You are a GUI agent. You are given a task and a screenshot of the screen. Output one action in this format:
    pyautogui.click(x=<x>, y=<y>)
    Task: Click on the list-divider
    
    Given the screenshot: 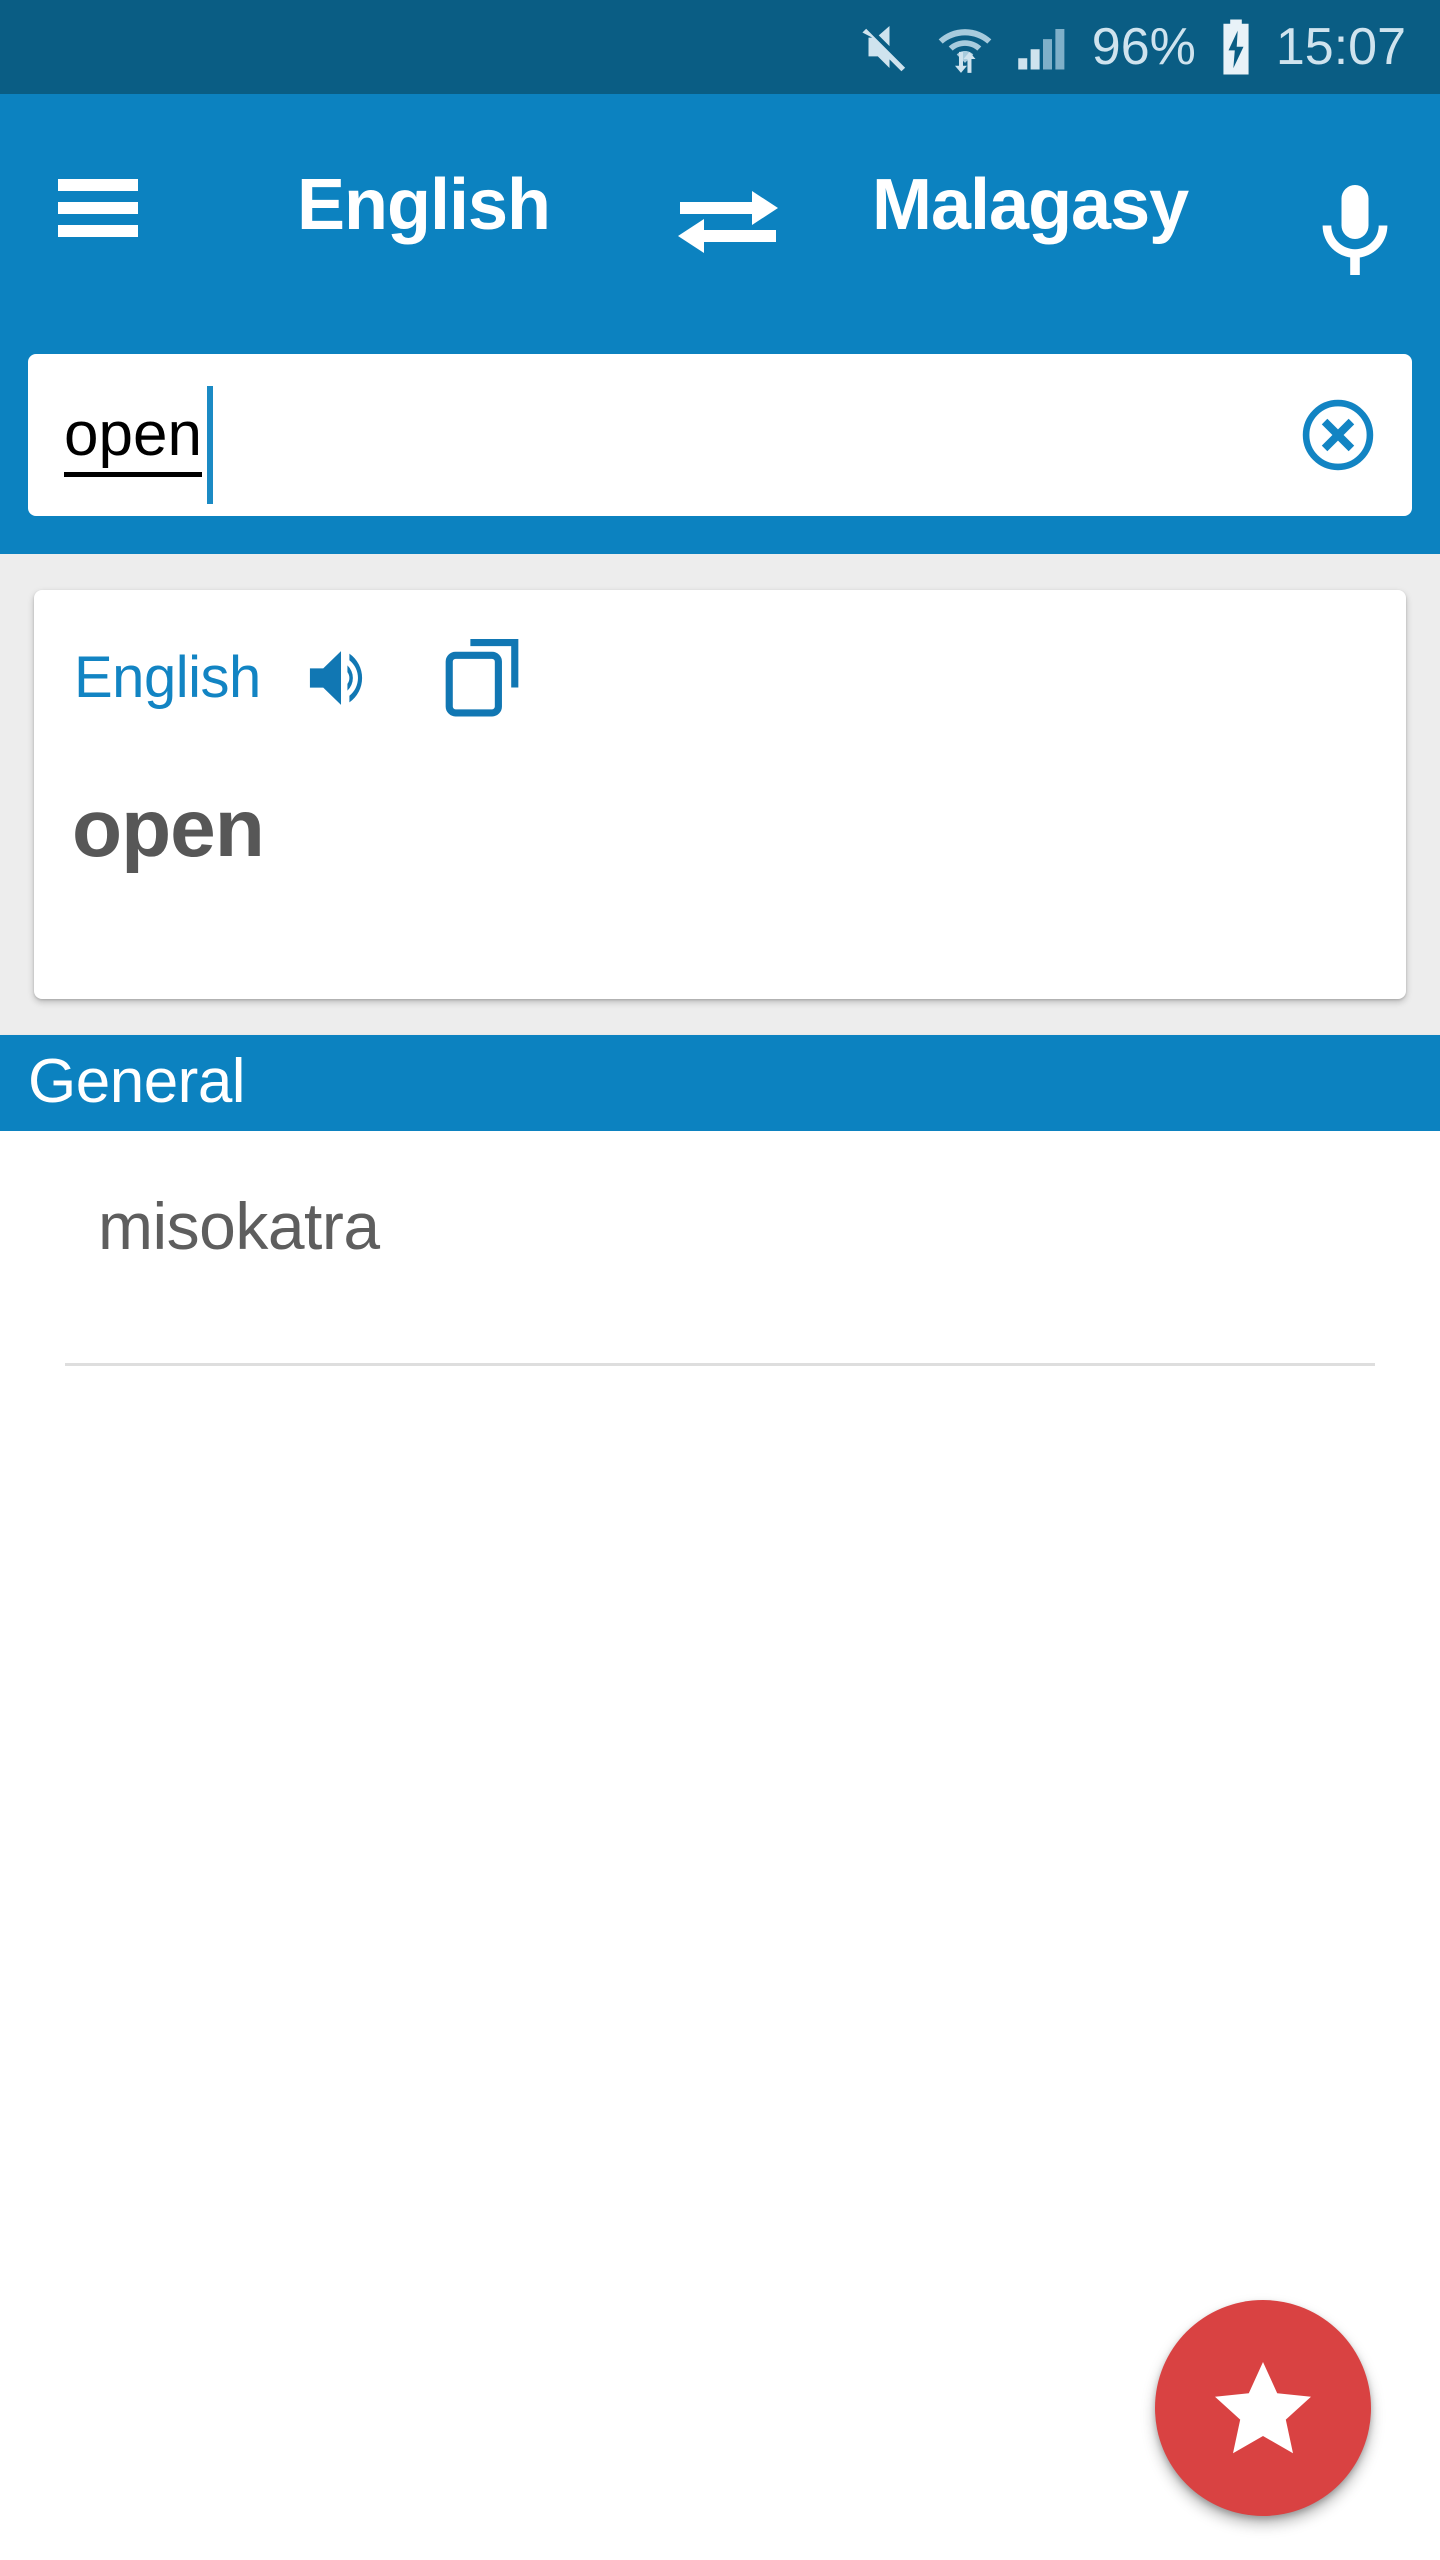 What is the action you would take?
    pyautogui.click(x=720, y=1364)
    